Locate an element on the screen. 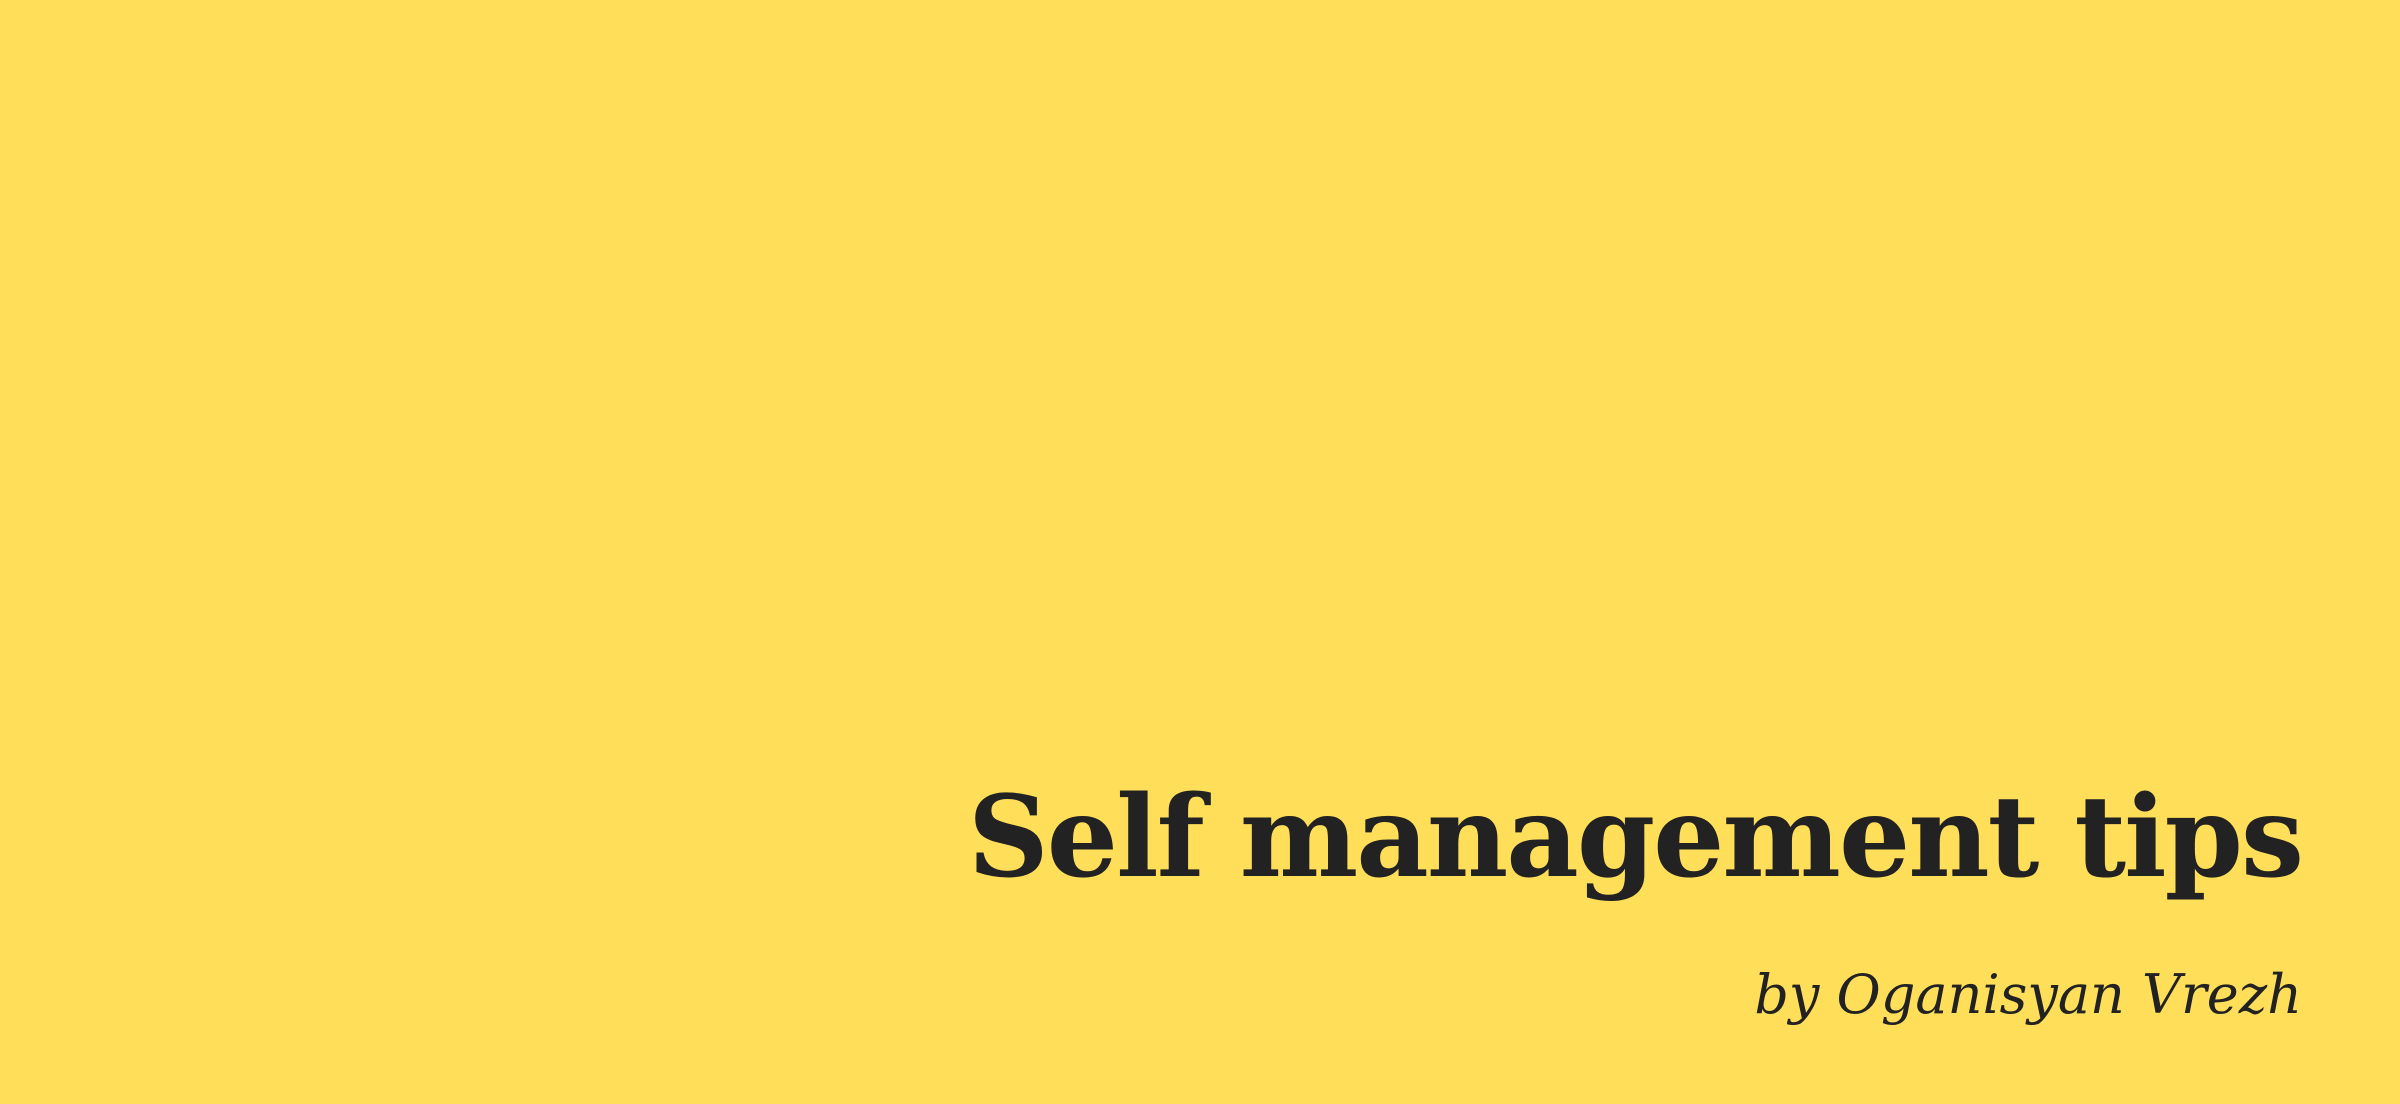 Image resolution: width=2400 pixels, height=1104 pixels. slide-title: Self management tips is located at coordinates (1635, 837).